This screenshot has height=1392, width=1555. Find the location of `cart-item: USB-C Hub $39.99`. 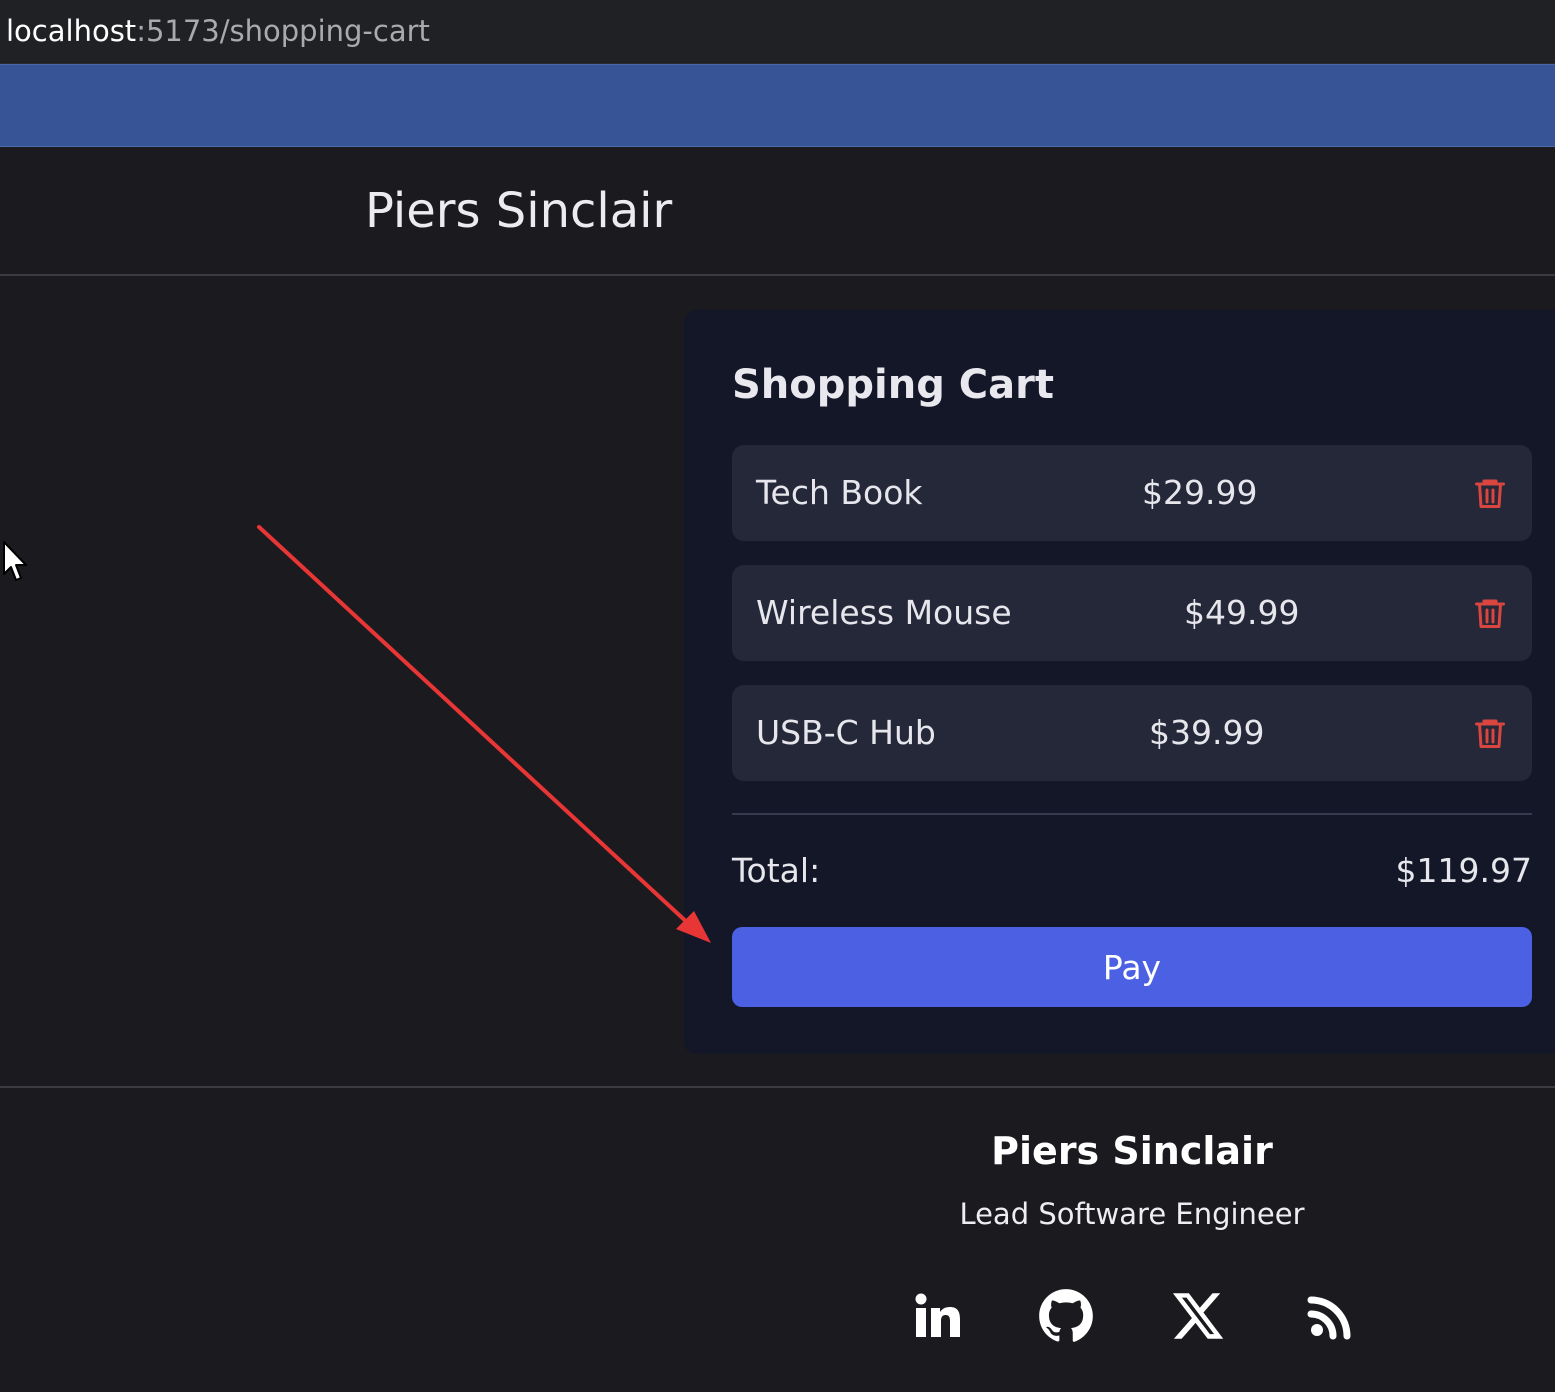

cart-item: USB-C Hub $39.99 is located at coordinates (1132, 733).